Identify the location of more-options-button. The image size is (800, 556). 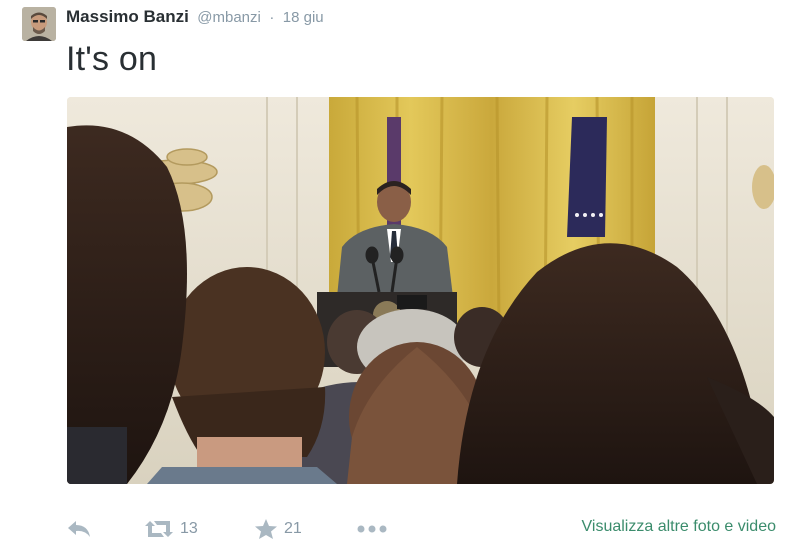
(372, 529).